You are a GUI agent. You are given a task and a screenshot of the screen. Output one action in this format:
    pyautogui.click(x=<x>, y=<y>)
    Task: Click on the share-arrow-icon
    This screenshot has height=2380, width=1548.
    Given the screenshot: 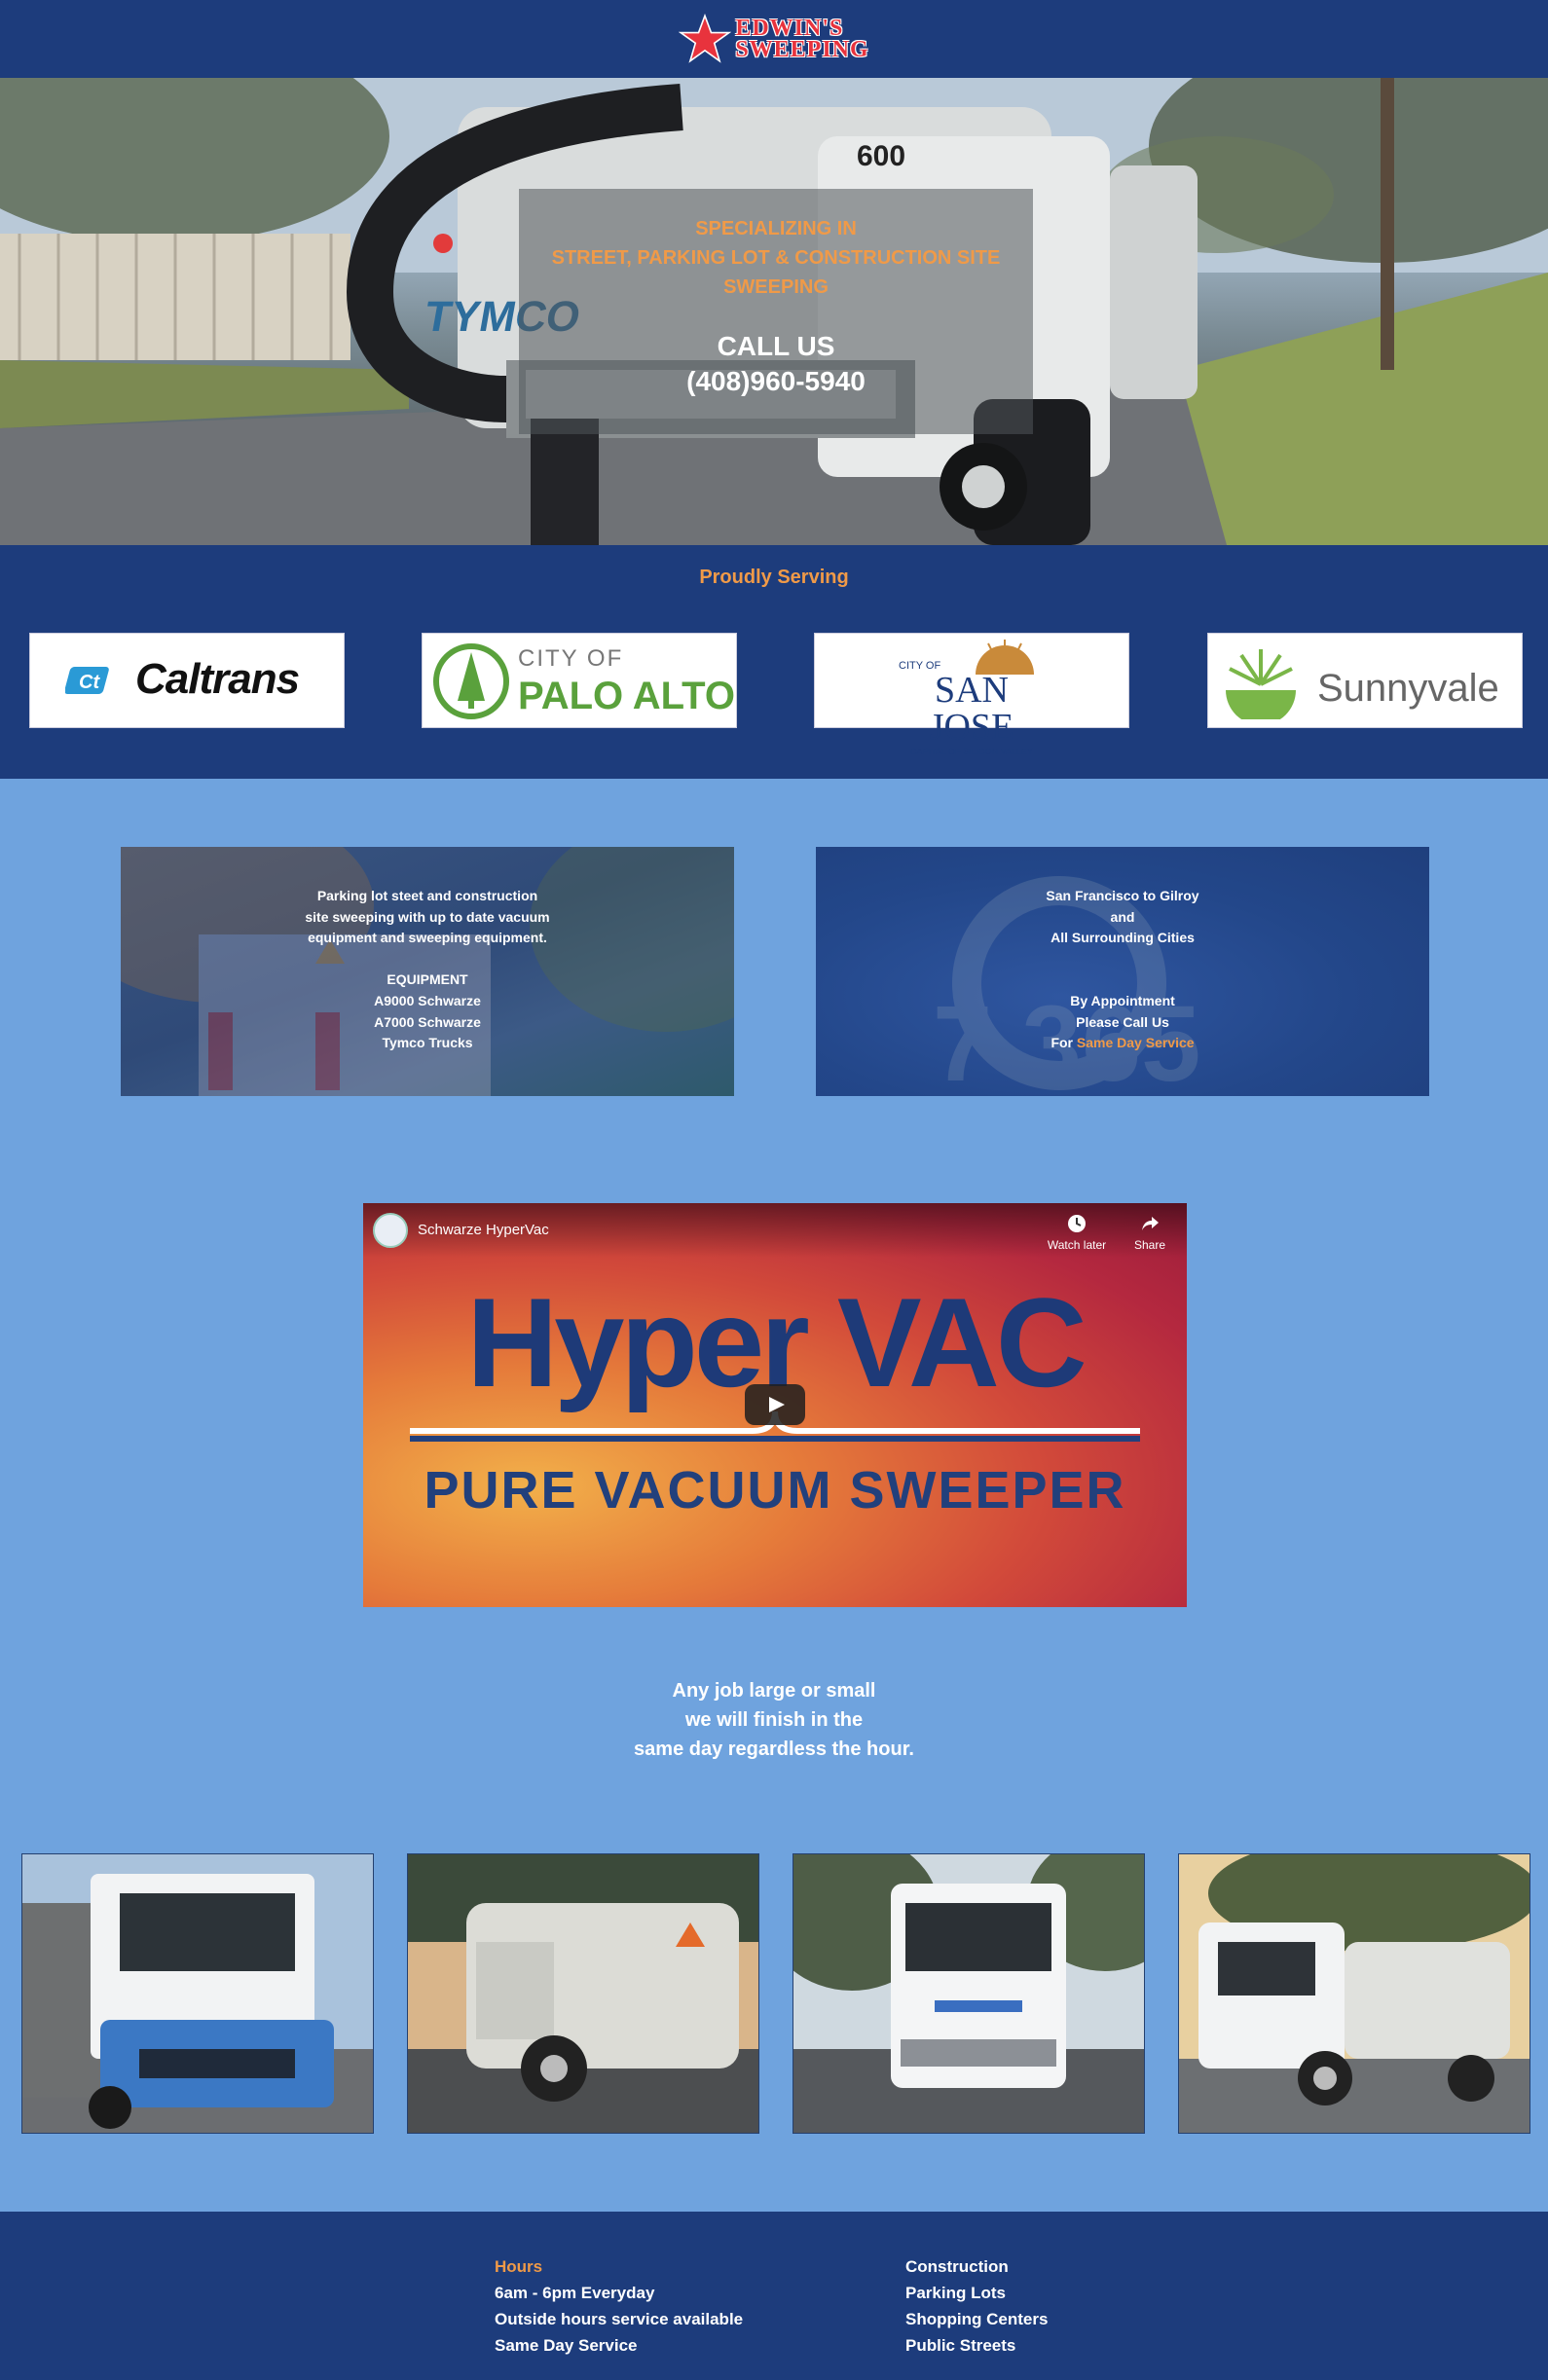 What is the action you would take?
    pyautogui.click(x=1151, y=1223)
    